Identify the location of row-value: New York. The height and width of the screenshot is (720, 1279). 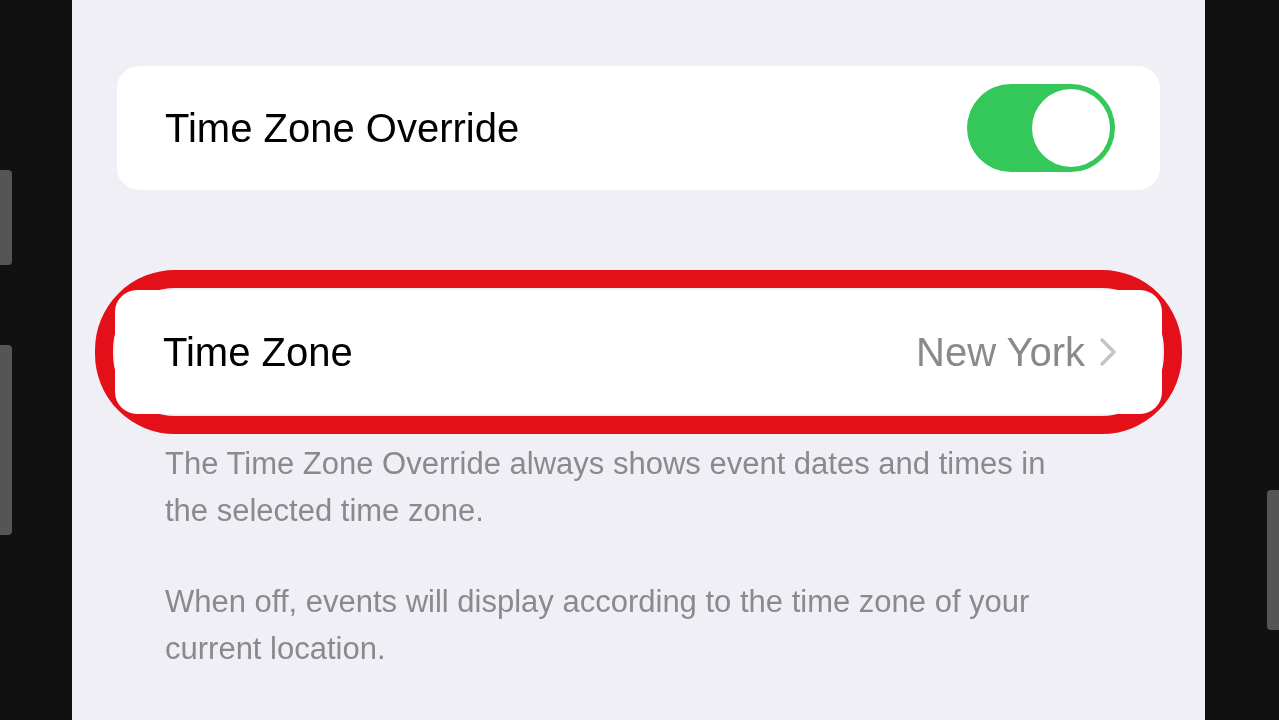
(1000, 352).